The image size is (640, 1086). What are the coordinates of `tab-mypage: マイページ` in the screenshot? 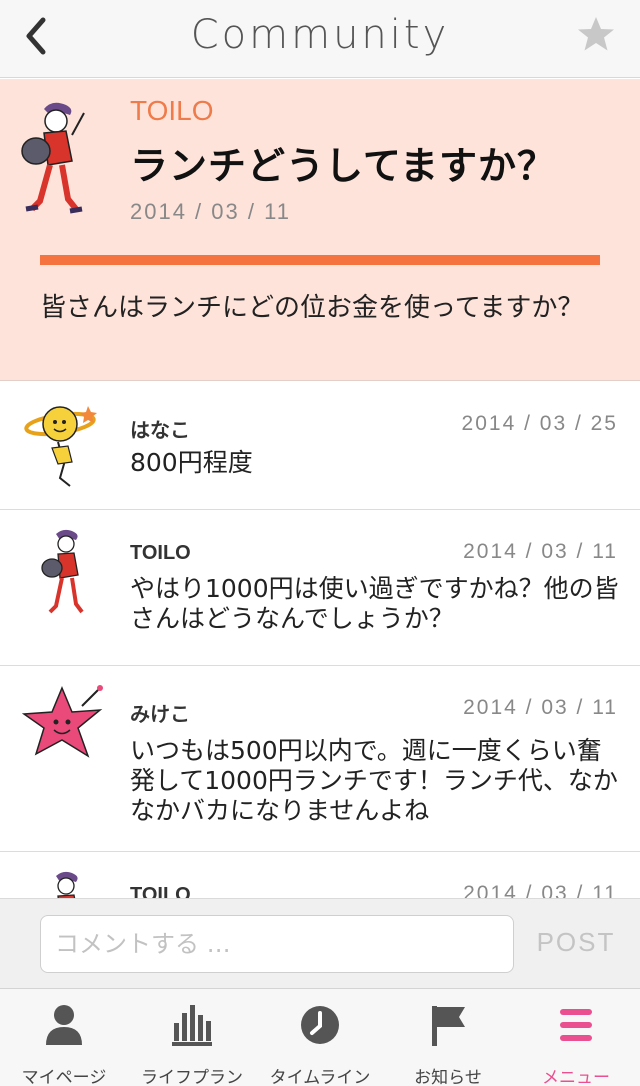 It's located at (64, 1037).